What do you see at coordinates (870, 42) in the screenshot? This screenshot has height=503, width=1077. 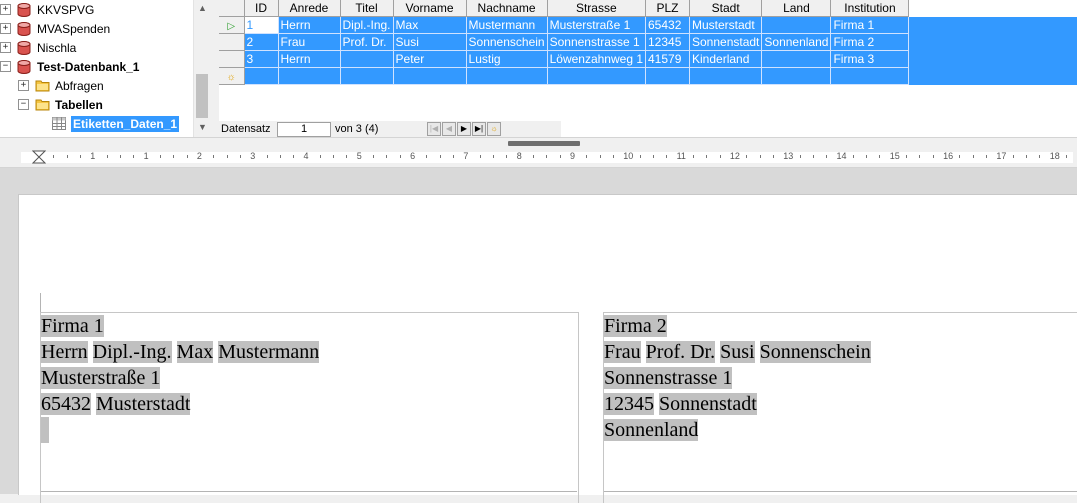 I see `table-cell: Firma 2` at bounding box center [870, 42].